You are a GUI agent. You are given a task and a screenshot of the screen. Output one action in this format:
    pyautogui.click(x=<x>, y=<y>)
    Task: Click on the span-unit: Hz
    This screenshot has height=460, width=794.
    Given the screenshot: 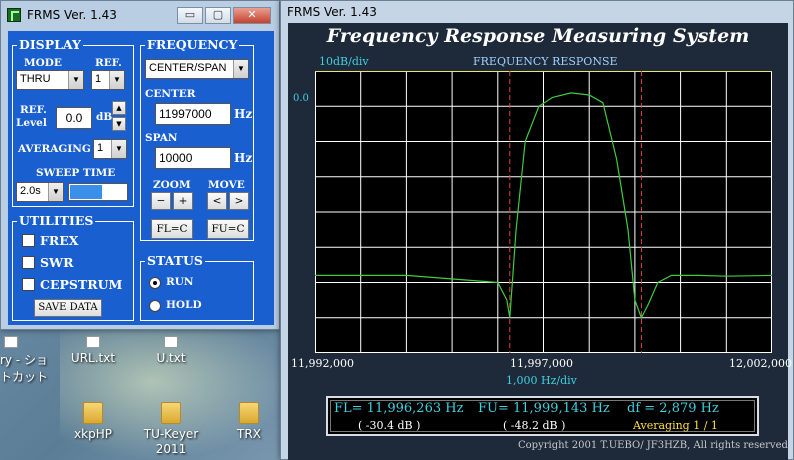 What is the action you would take?
    pyautogui.click(x=243, y=158)
    